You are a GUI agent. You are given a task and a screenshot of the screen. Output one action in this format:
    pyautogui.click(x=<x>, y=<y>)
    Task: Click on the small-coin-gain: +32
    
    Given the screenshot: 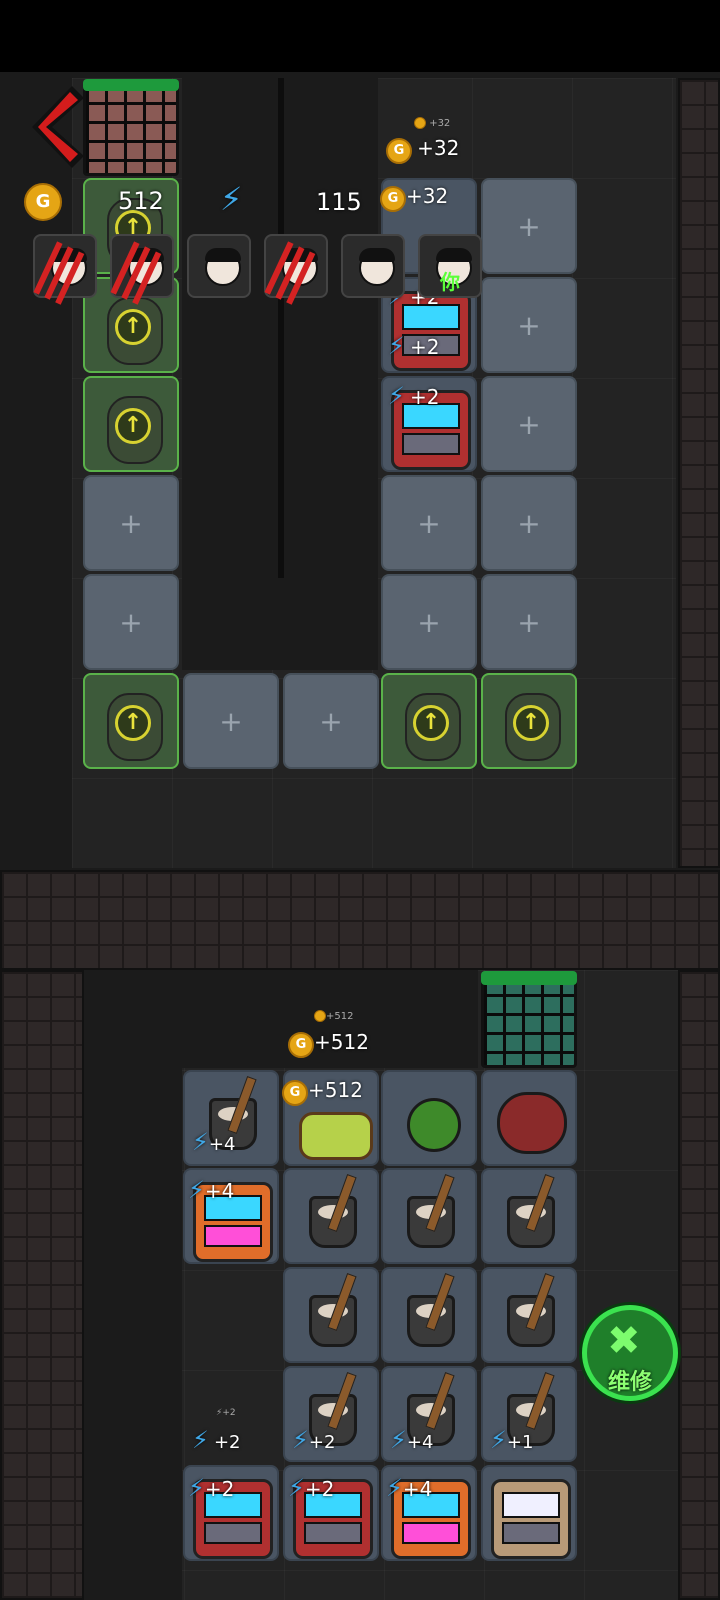 What is the action you would take?
    pyautogui.click(x=432, y=123)
    